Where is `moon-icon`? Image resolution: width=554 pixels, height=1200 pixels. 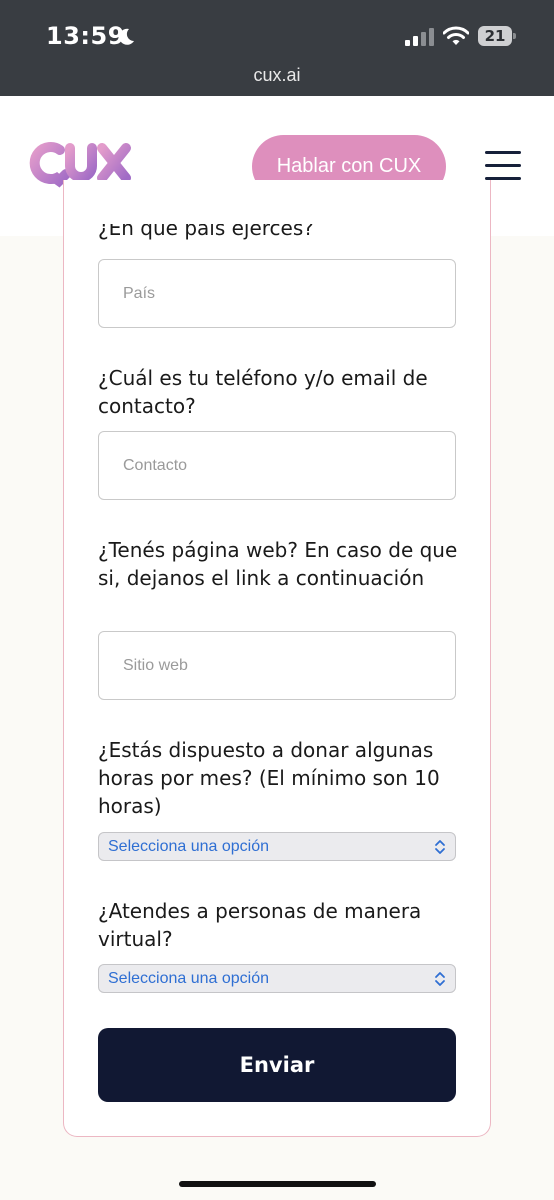 moon-icon is located at coordinates (126, 36).